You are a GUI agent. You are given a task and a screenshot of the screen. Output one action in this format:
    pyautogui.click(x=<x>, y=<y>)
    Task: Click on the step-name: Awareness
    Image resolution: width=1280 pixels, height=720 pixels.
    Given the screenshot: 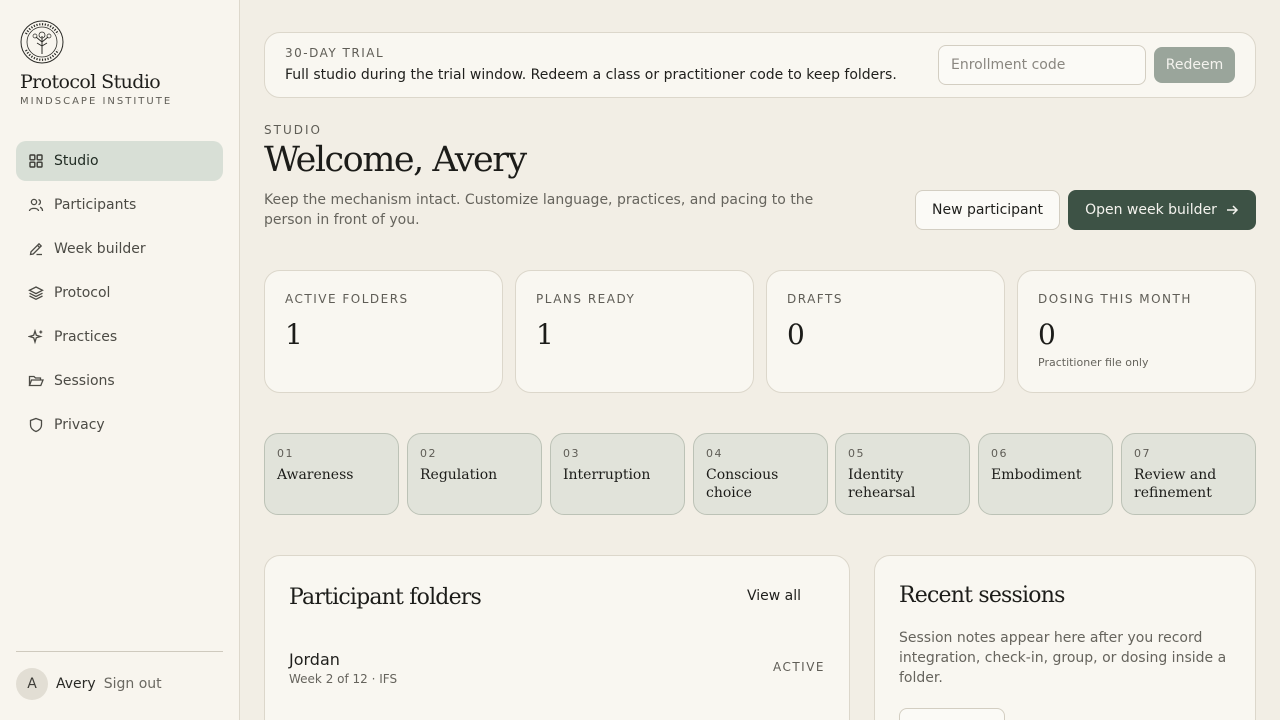 What is the action you would take?
    pyautogui.click(x=315, y=475)
    